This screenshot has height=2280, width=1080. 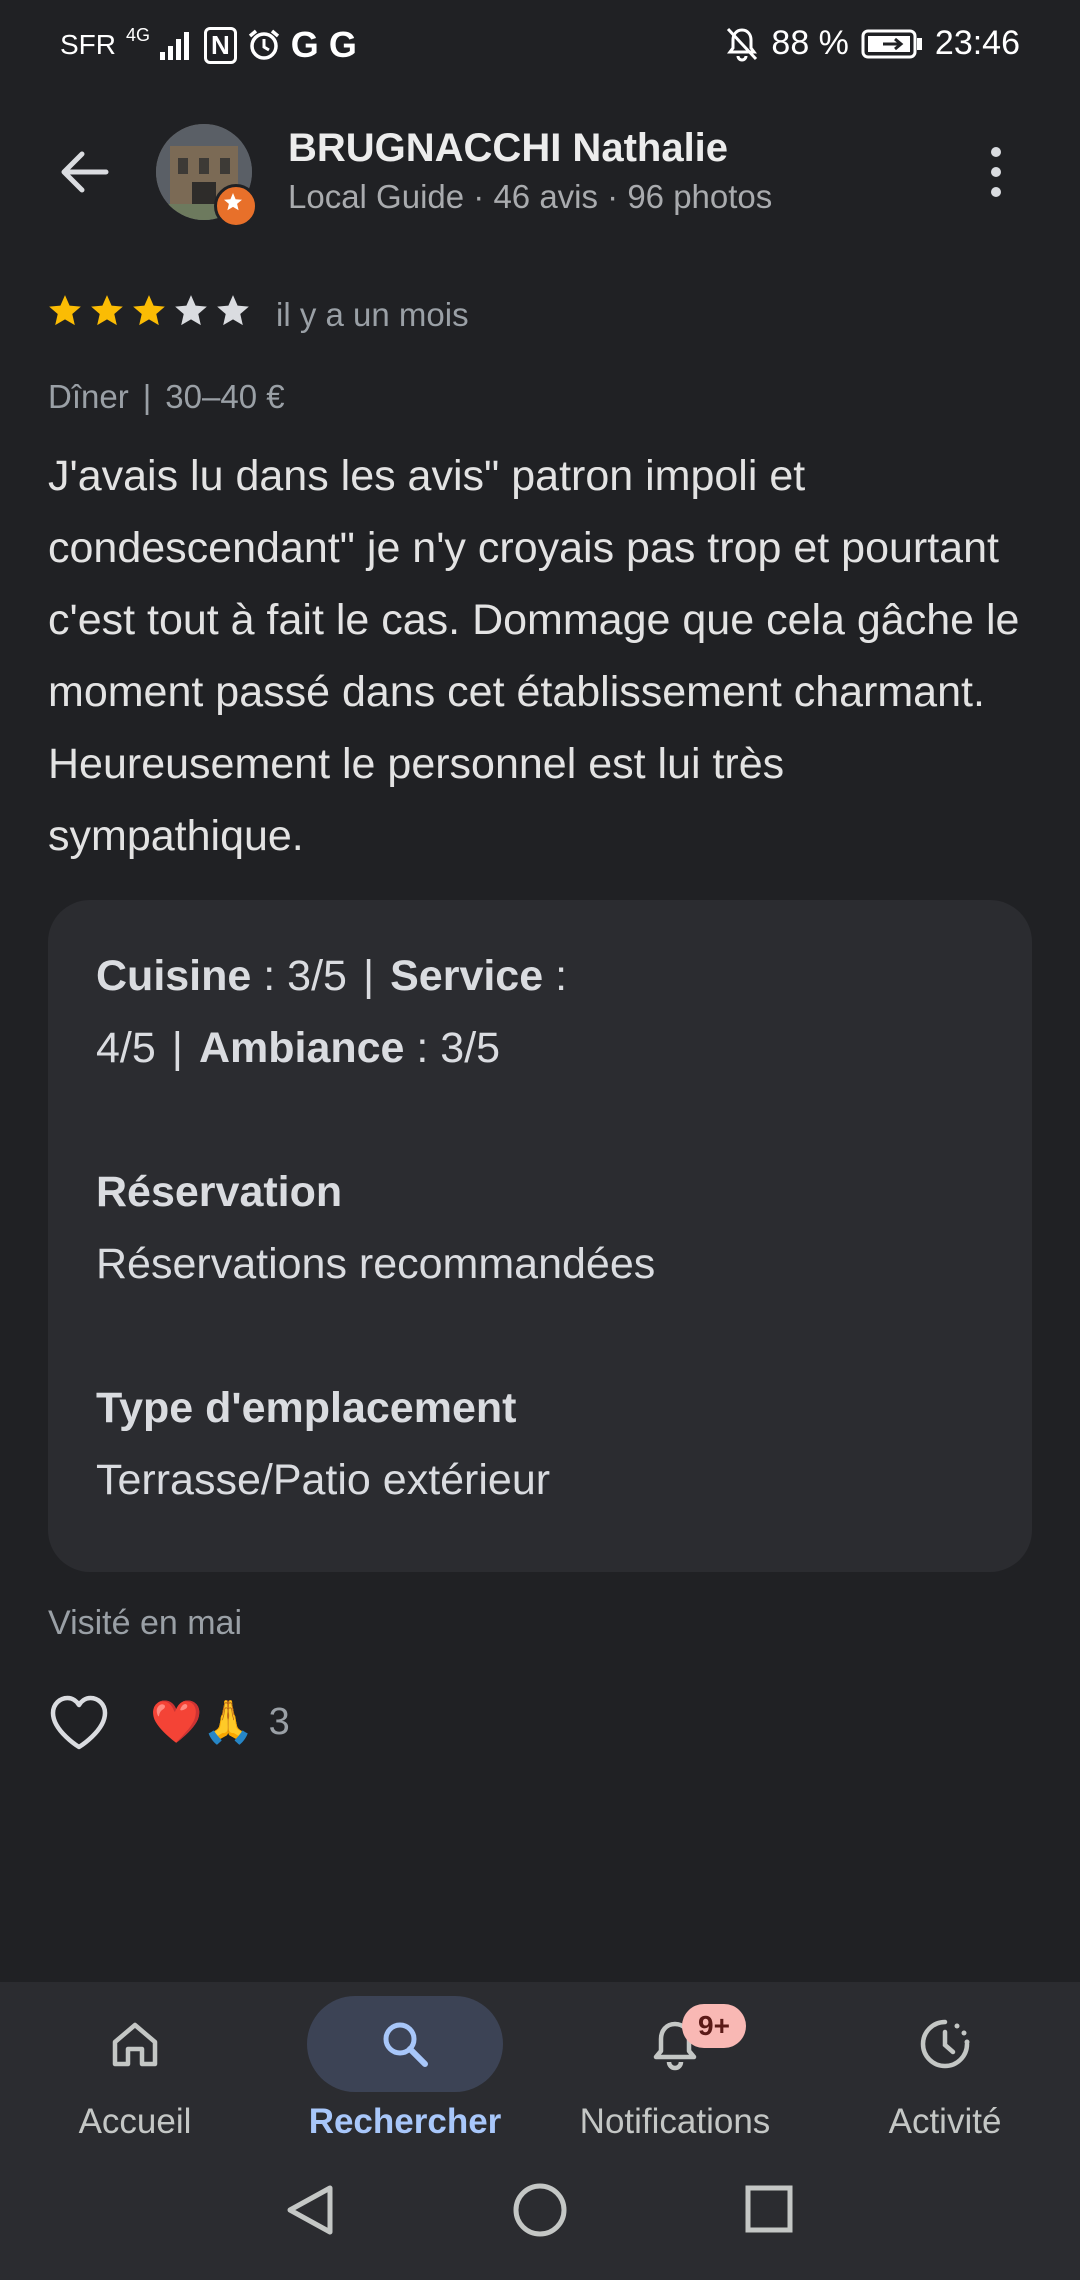 What do you see at coordinates (508, 148) in the screenshot?
I see `reviewer-name: BRUGNACCHI Nathalie` at bounding box center [508, 148].